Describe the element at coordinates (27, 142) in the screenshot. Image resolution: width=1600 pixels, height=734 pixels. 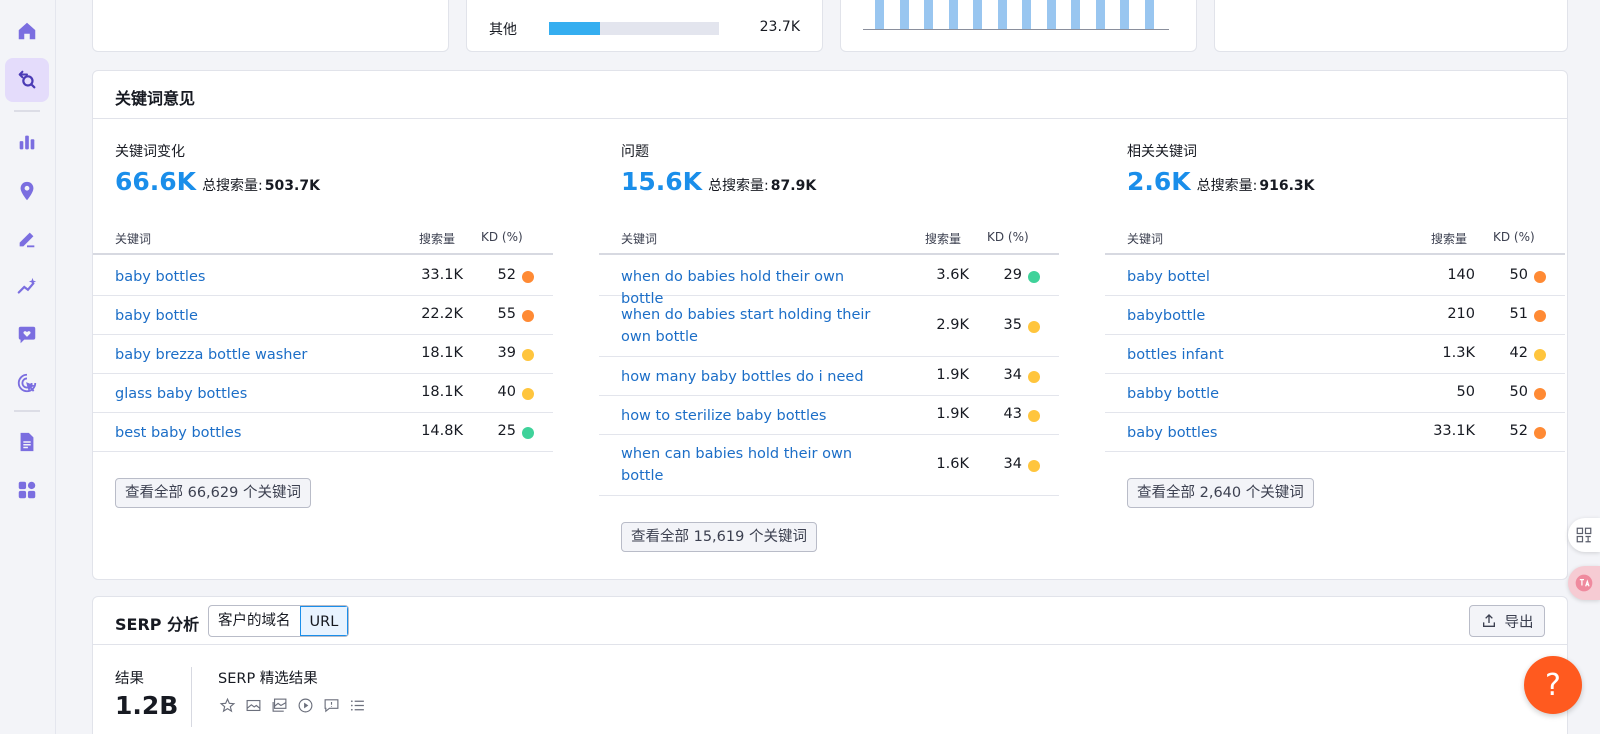
I see `bar-chart-icon` at that location.